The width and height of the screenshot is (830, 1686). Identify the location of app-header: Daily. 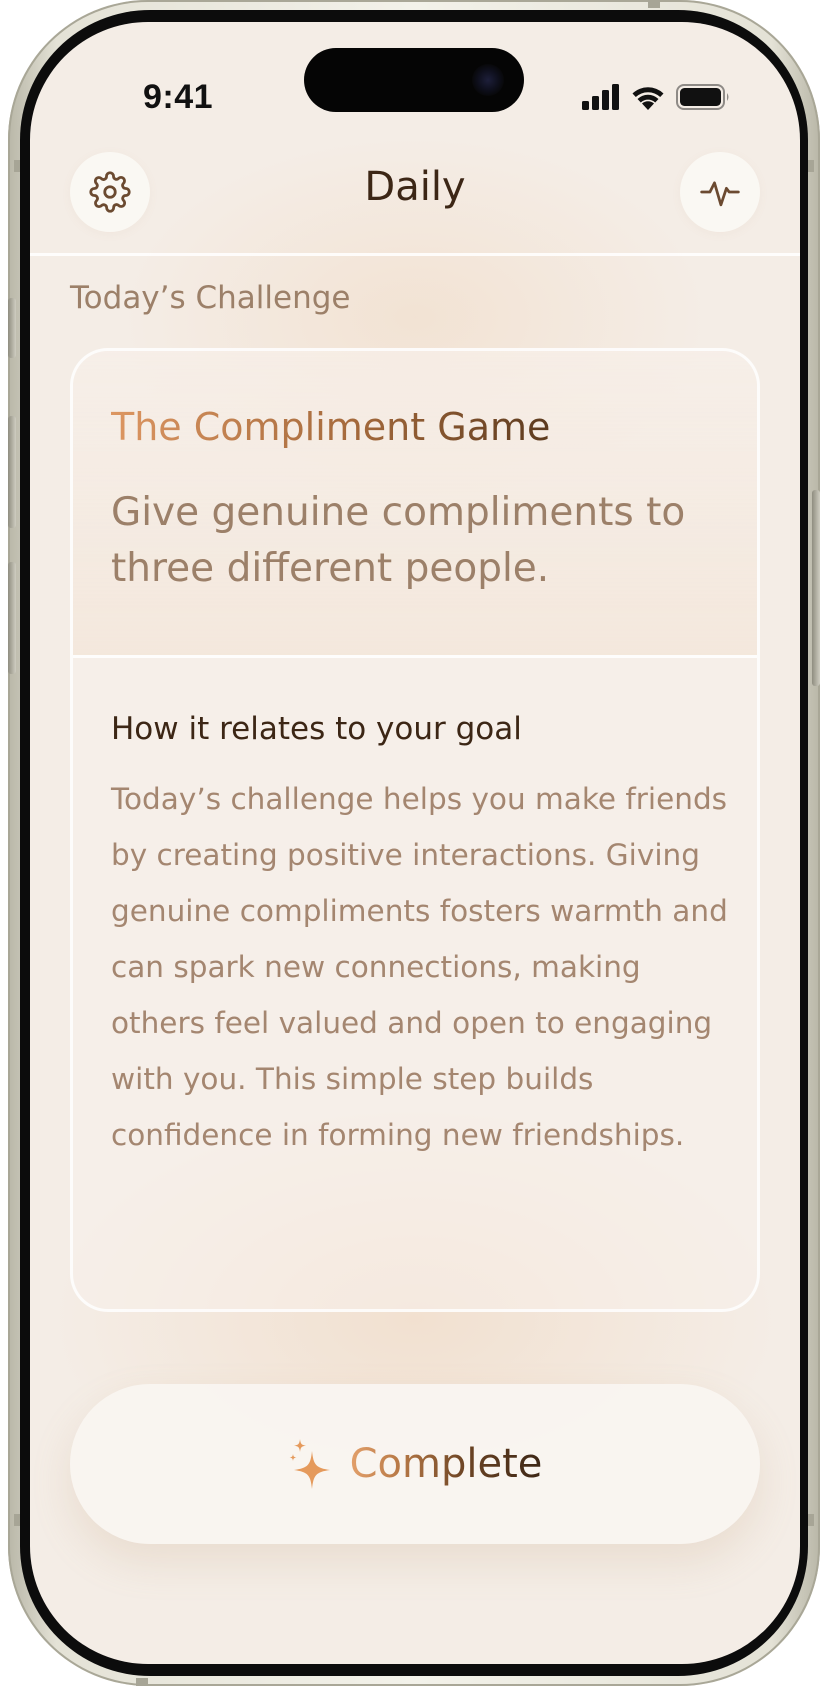
(415, 194).